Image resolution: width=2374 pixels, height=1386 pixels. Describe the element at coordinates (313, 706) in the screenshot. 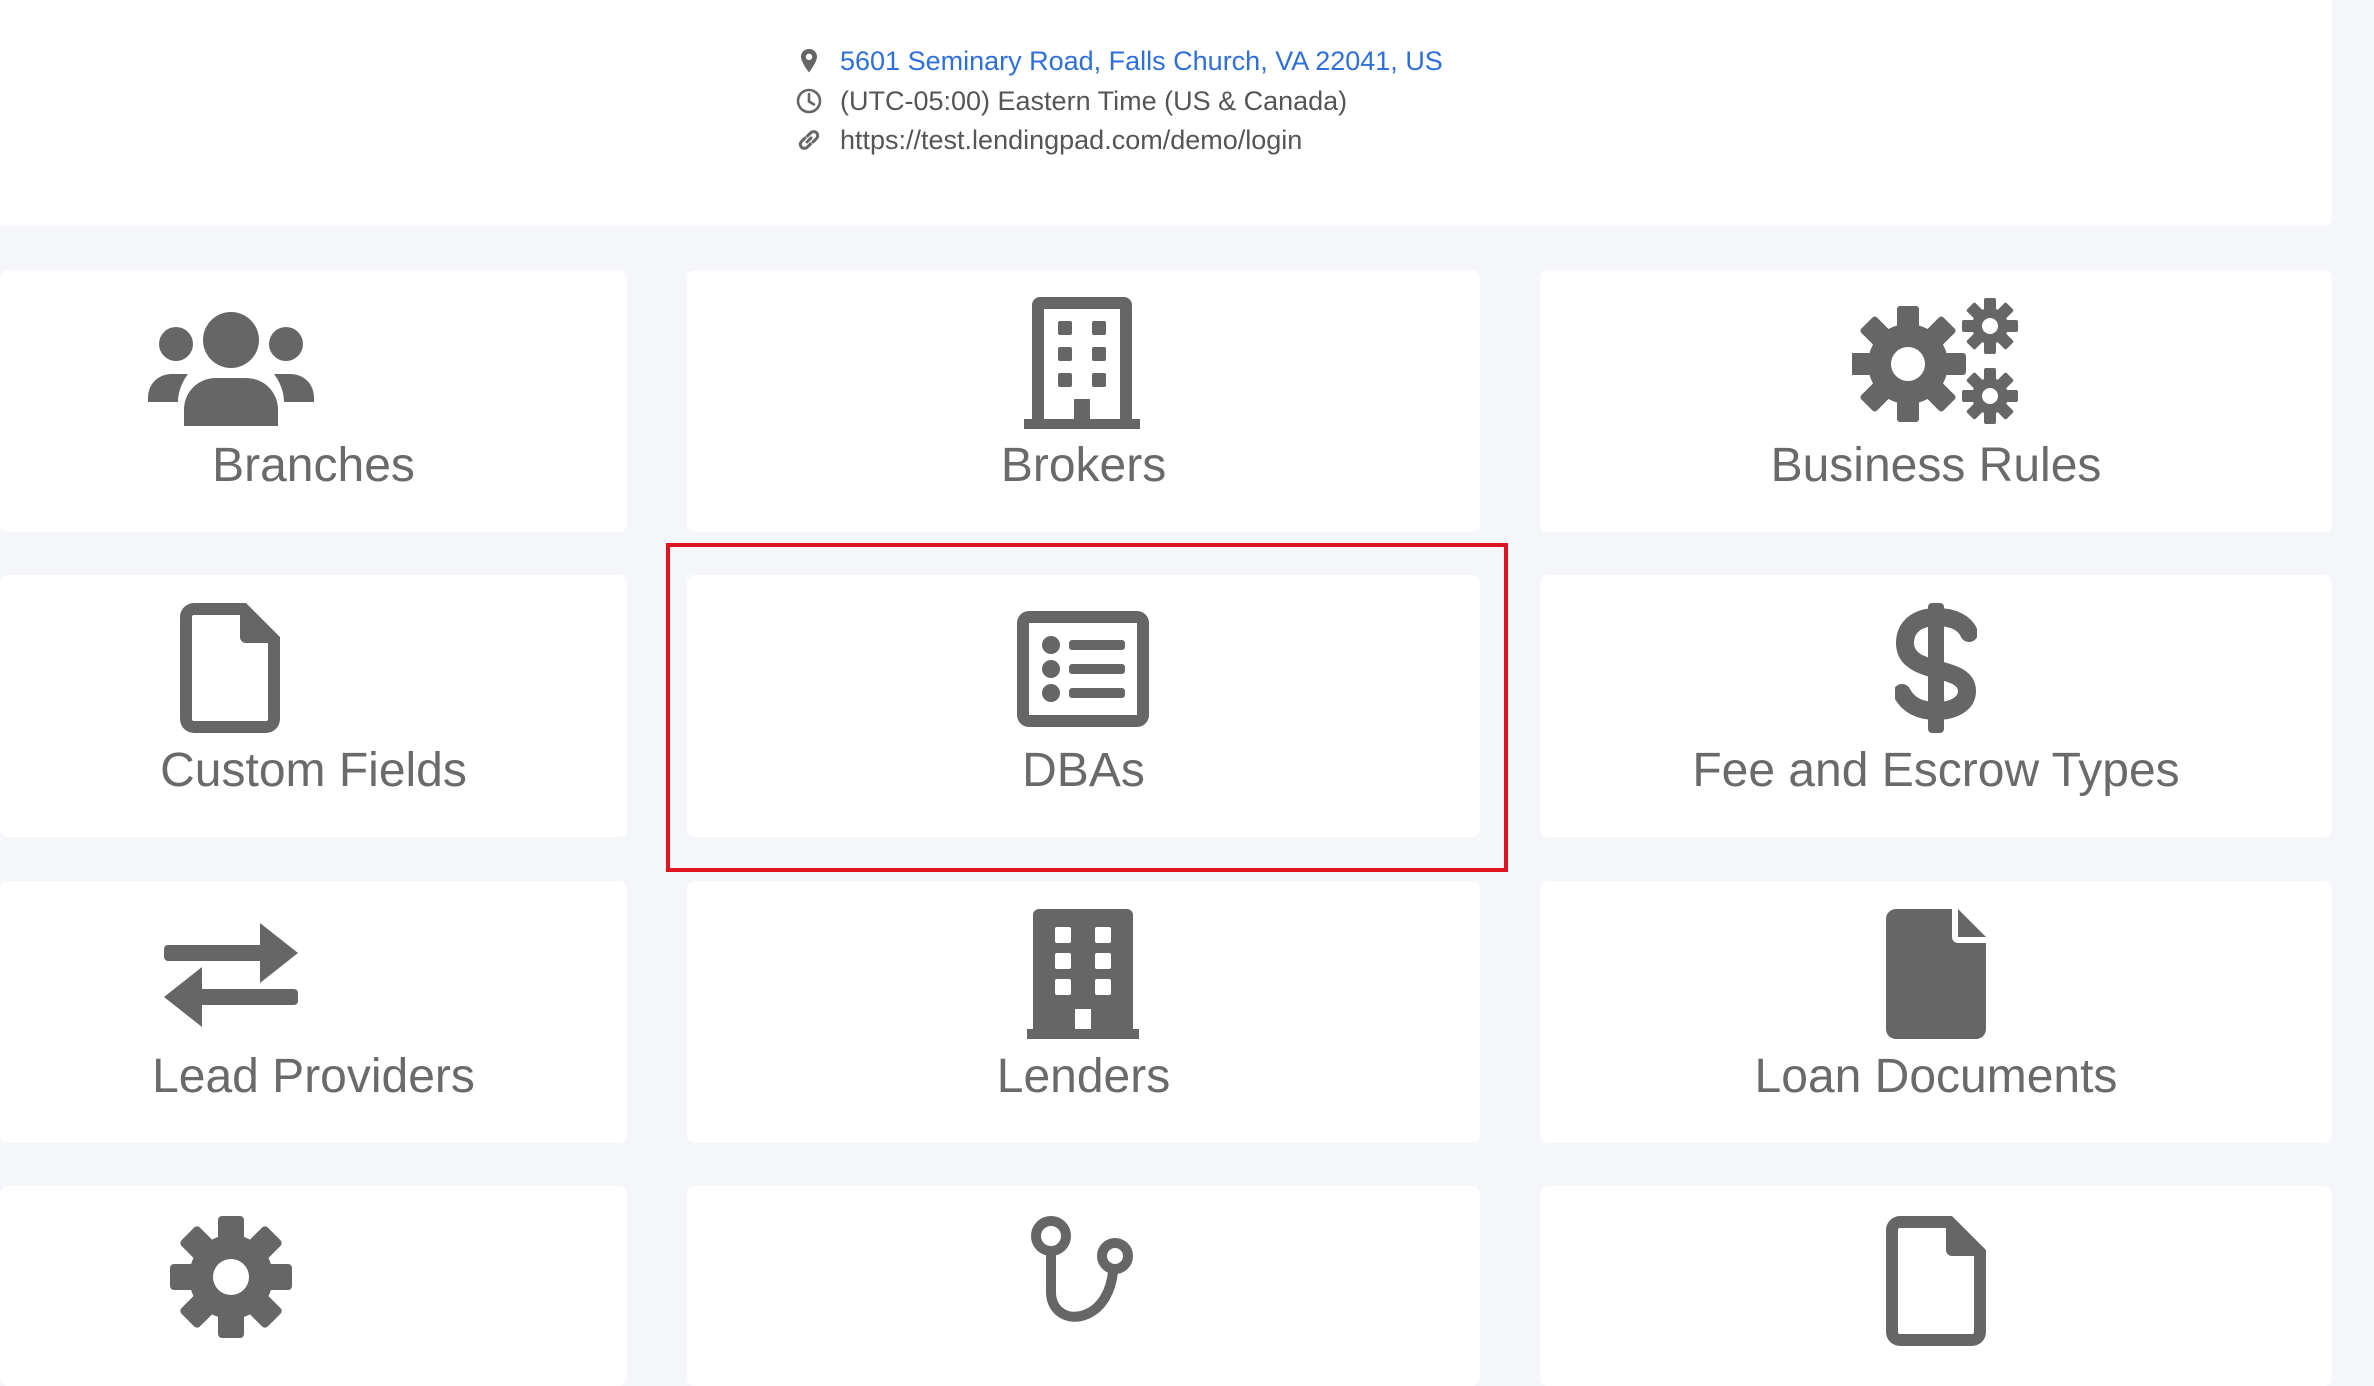

I see `tile-custom-fields: Custom Fields` at that location.